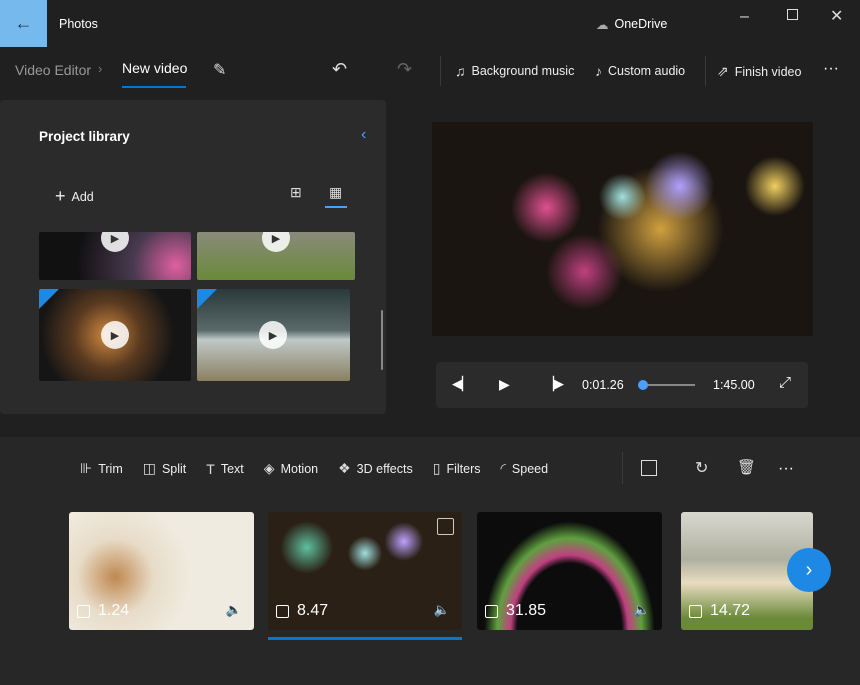 This screenshot has height=685, width=860. What do you see at coordinates (730, 610) in the screenshot?
I see `clip-duration: 14.72` at bounding box center [730, 610].